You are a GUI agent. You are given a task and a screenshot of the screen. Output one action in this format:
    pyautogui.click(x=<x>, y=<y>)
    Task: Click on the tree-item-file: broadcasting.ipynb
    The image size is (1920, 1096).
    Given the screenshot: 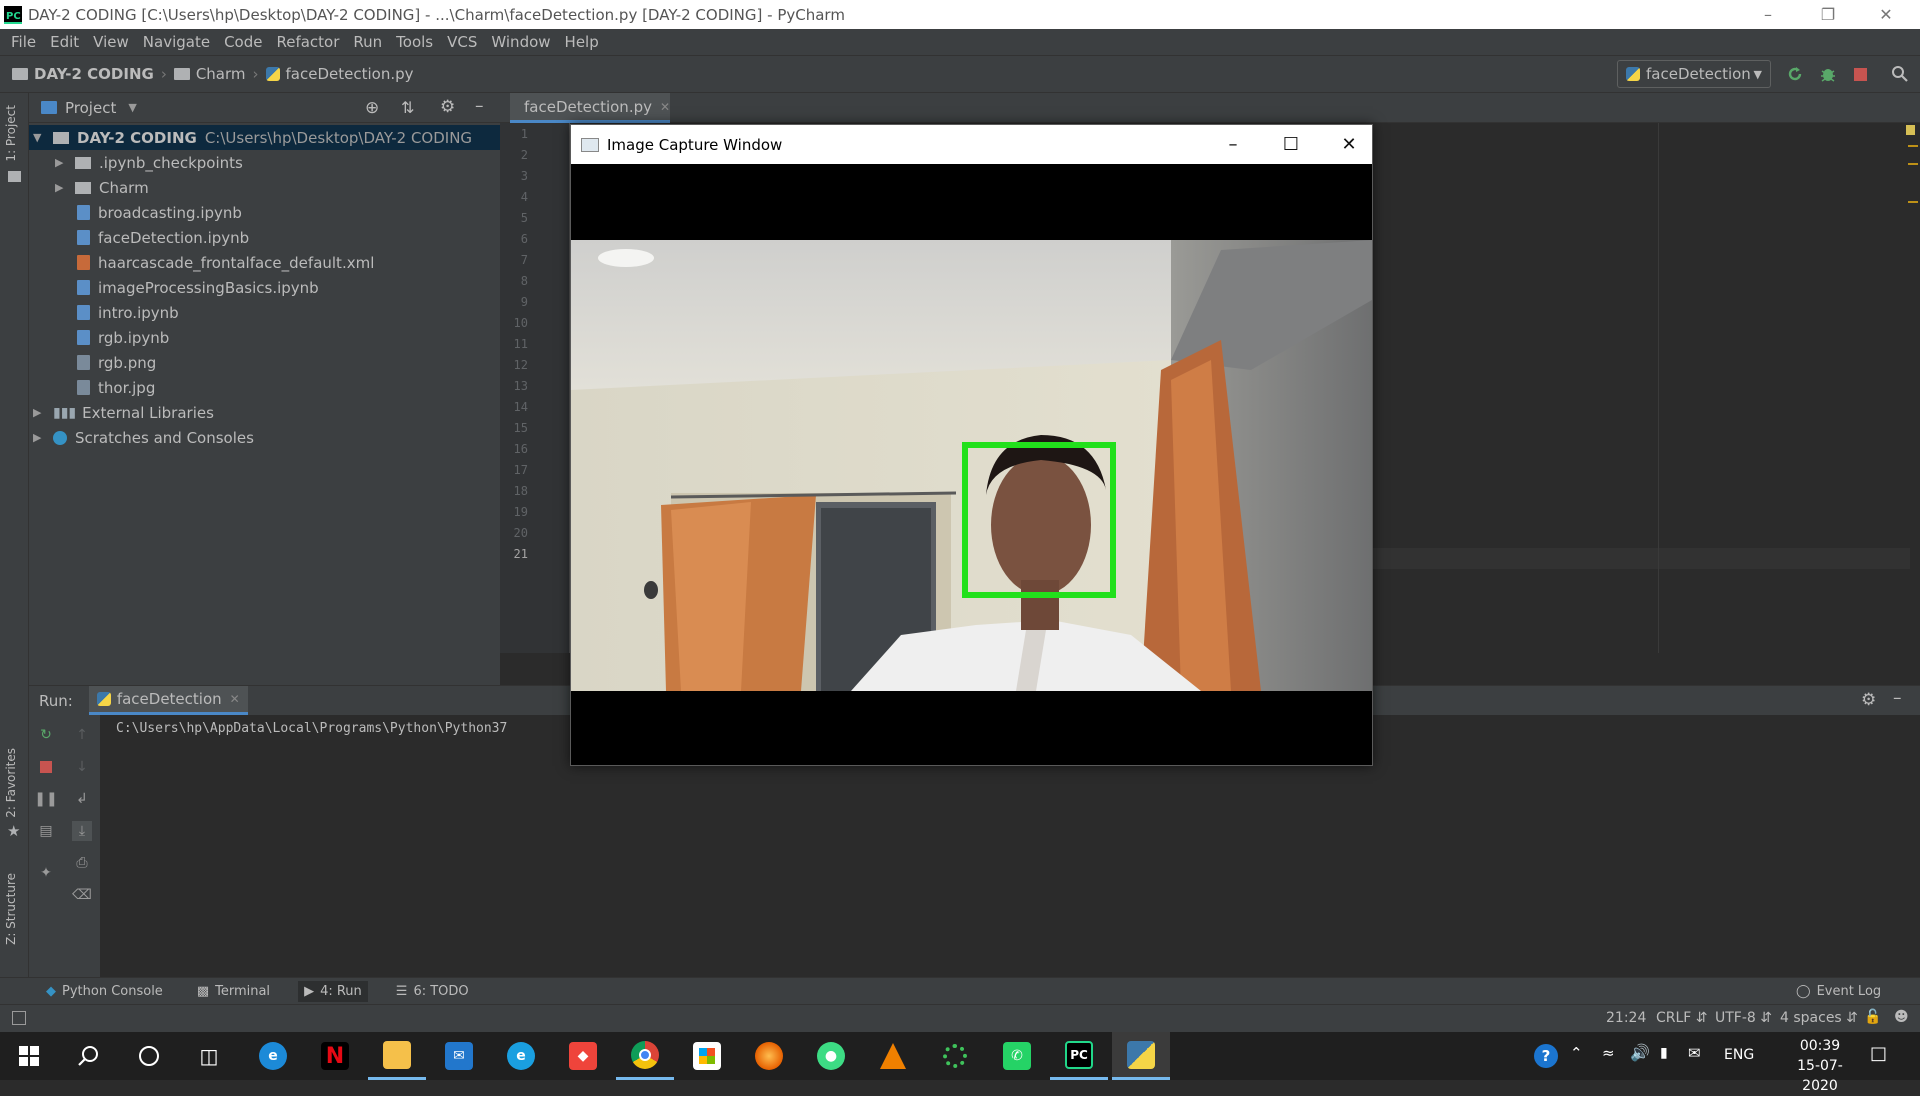 What is the action you would take?
    pyautogui.click(x=159, y=212)
    